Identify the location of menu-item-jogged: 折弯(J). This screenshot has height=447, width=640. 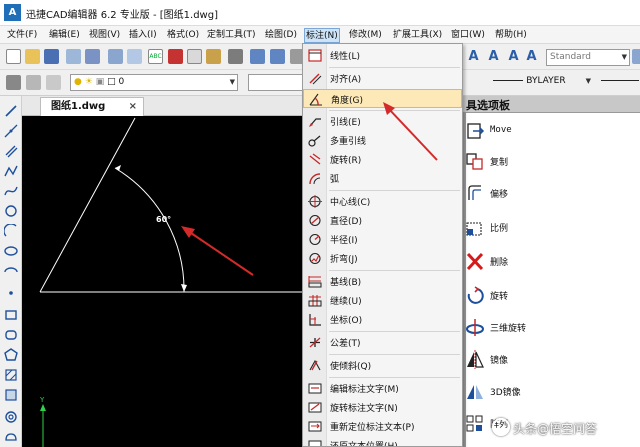
(382, 258).